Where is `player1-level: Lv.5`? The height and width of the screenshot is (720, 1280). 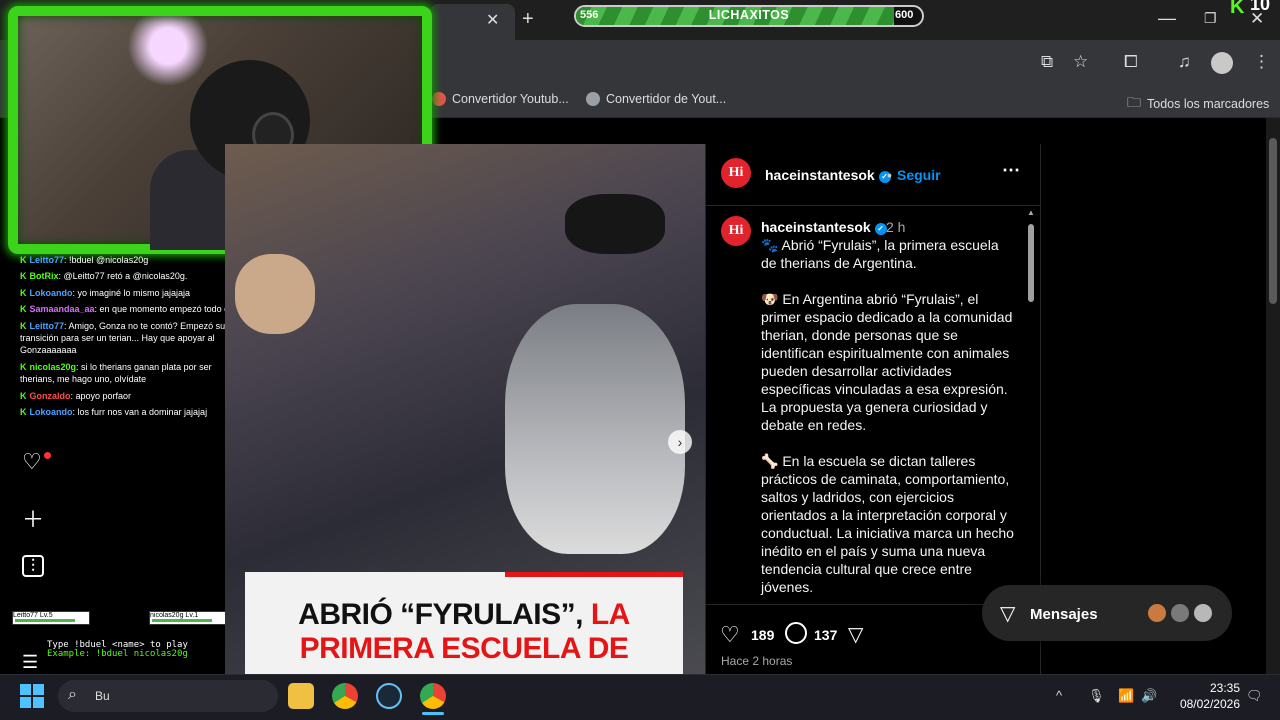 player1-level: Lv.5 is located at coordinates (46, 615).